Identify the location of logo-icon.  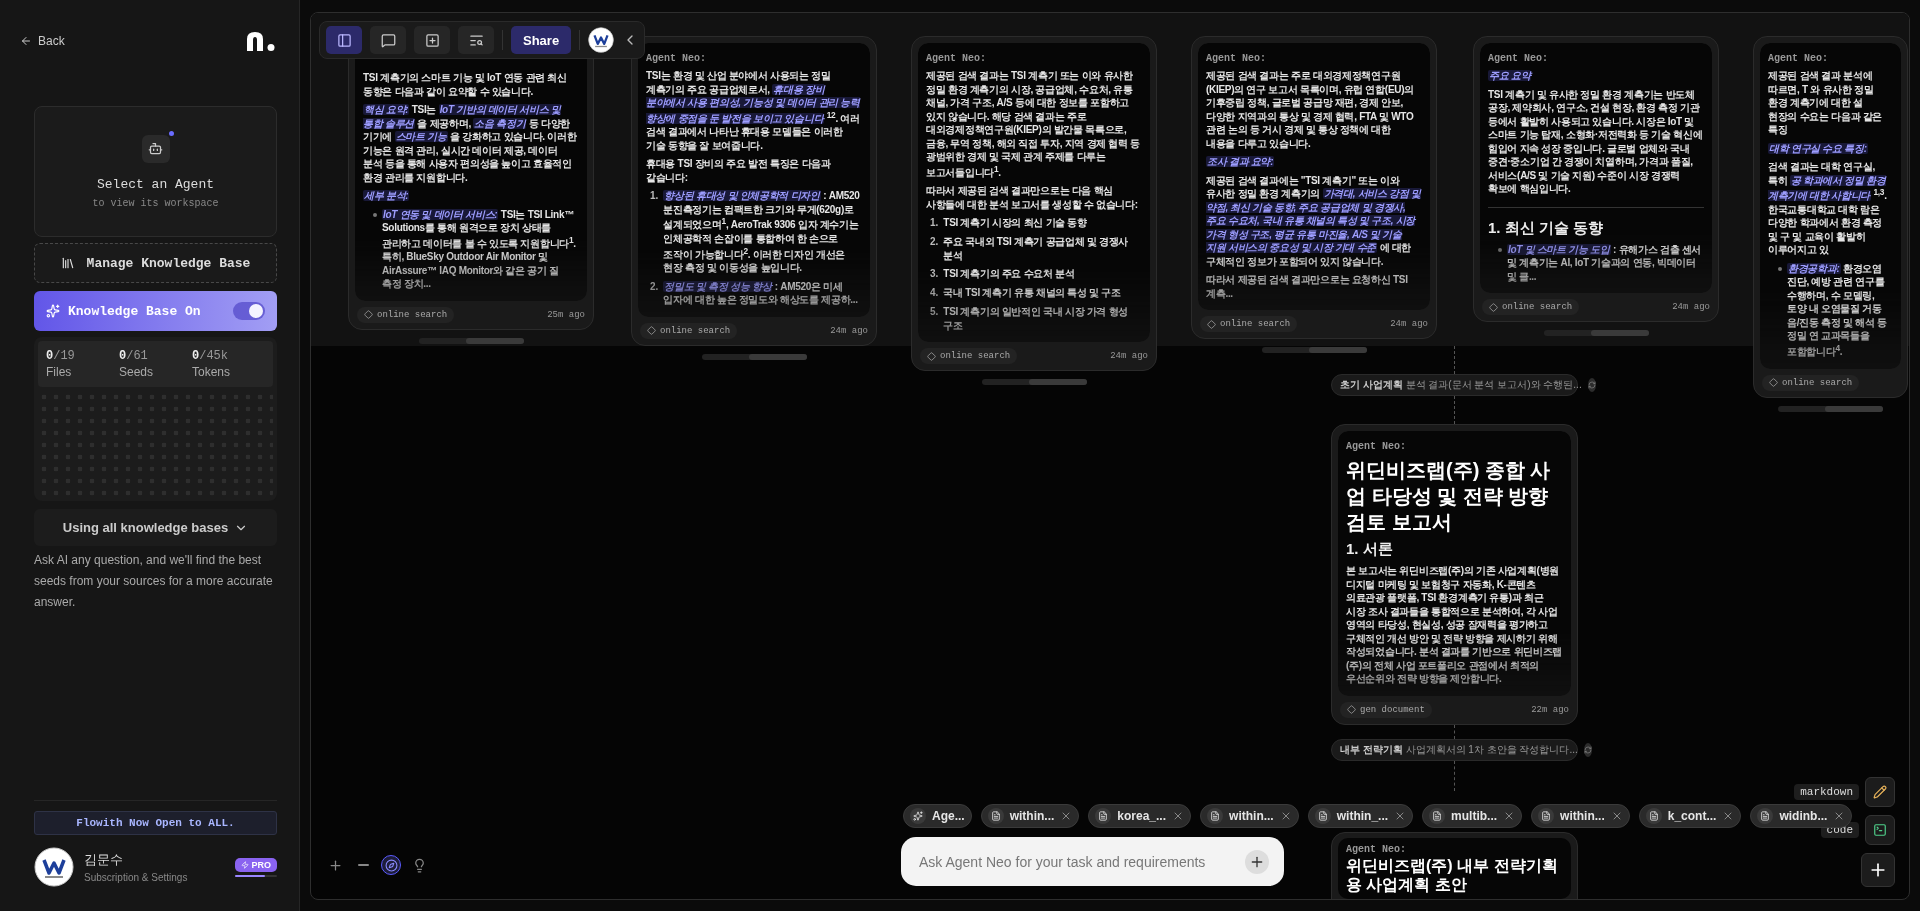
(261, 41).